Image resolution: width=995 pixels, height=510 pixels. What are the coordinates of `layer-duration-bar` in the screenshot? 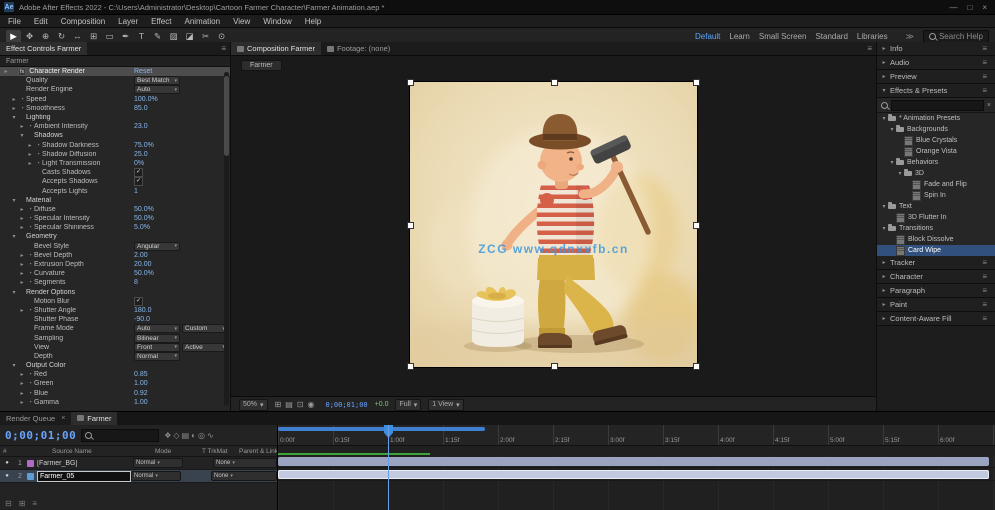 It's located at (633, 474).